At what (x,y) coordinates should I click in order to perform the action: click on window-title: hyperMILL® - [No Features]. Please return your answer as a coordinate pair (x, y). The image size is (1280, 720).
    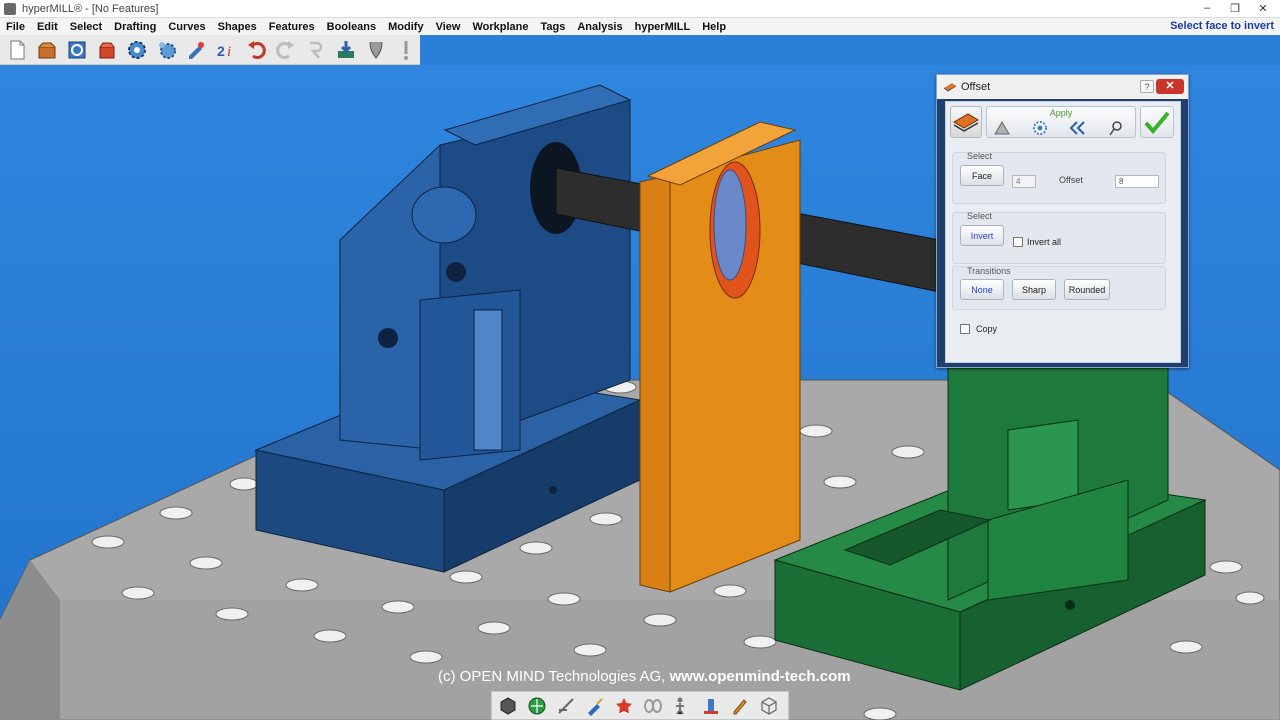
    Looking at the image, I should click on (90, 8).